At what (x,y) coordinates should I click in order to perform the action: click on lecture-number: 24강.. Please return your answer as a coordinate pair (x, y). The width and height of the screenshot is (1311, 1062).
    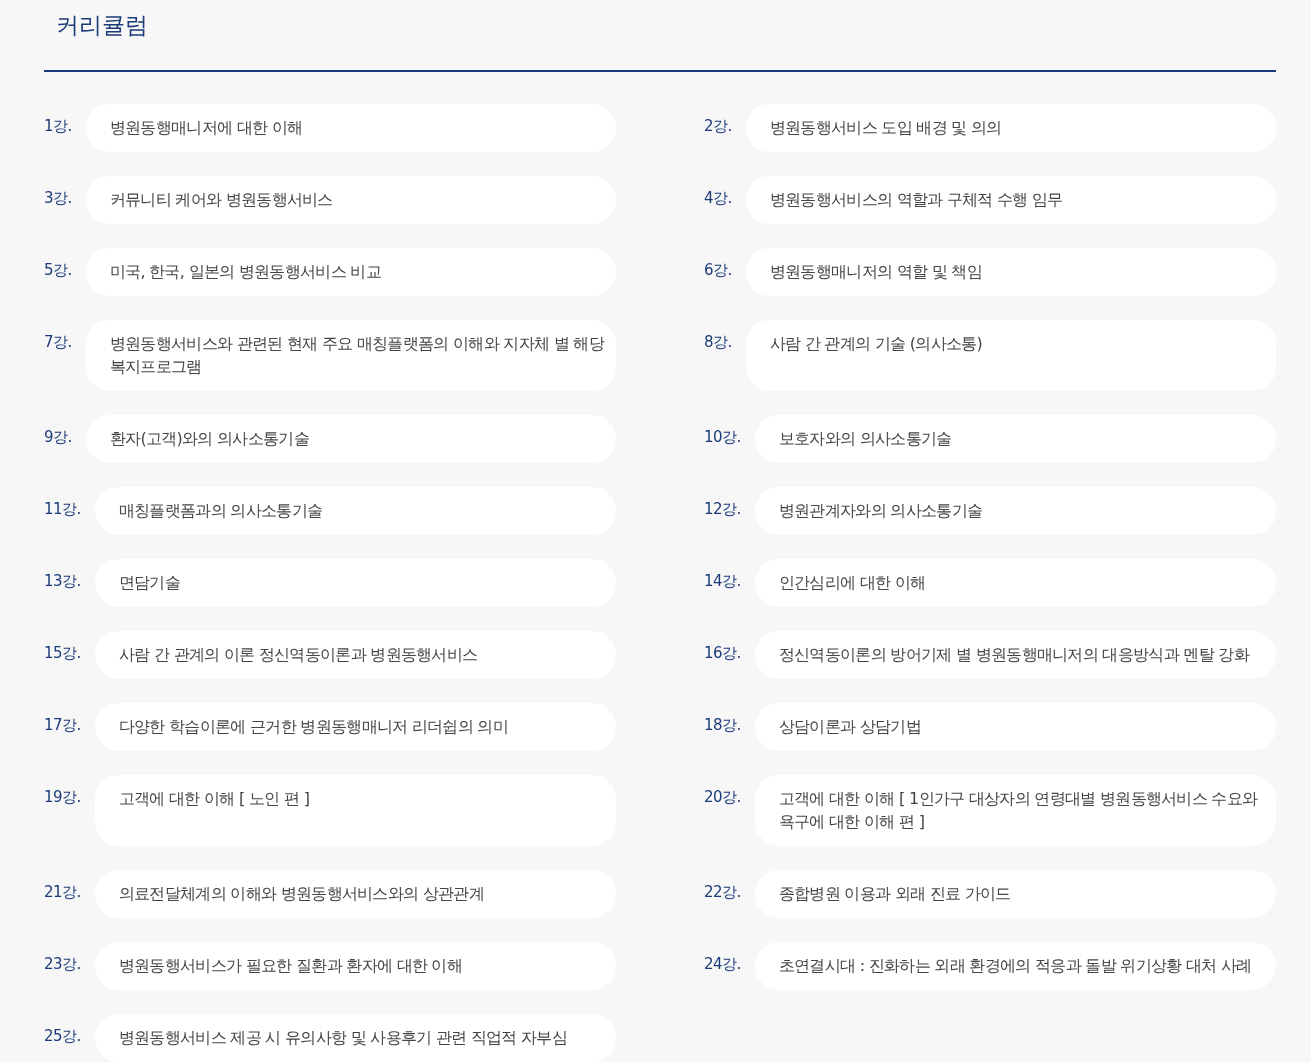
    Looking at the image, I should click on (722, 964).